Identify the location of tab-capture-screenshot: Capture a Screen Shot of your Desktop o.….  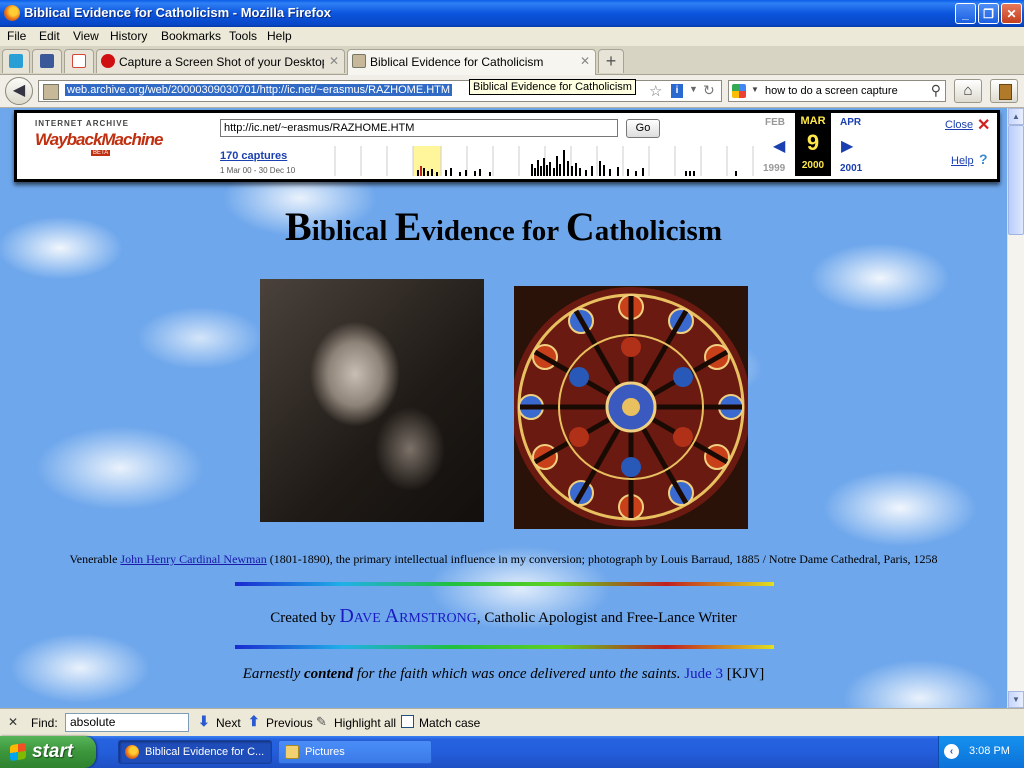
(220, 61).